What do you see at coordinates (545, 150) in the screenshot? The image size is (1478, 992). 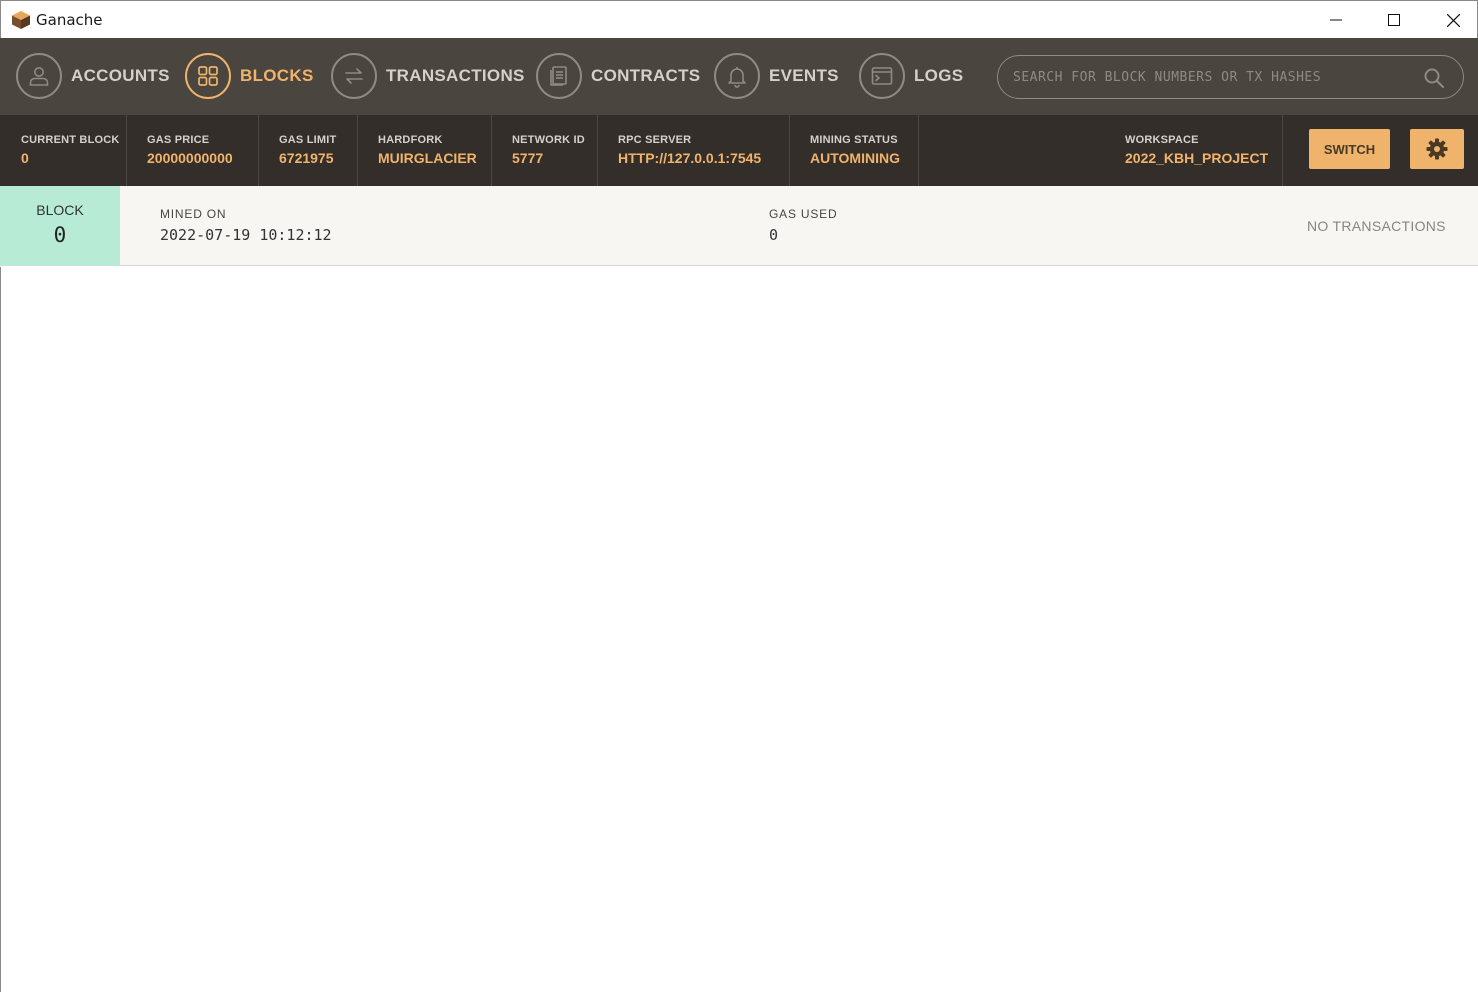 I see `stat-network-id: NETWORK ID 5777` at bounding box center [545, 150].